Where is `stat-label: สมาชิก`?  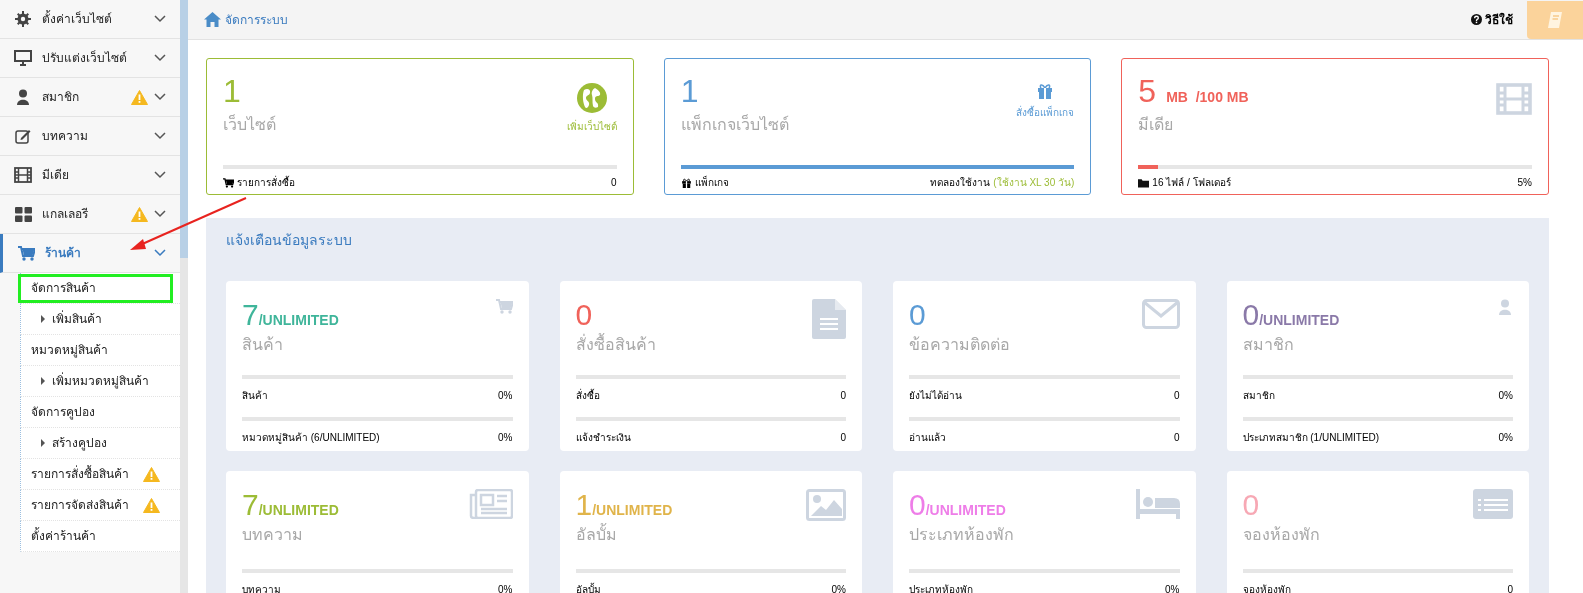 stat-label: สมาชิก is located at coordinates (1268, 345).